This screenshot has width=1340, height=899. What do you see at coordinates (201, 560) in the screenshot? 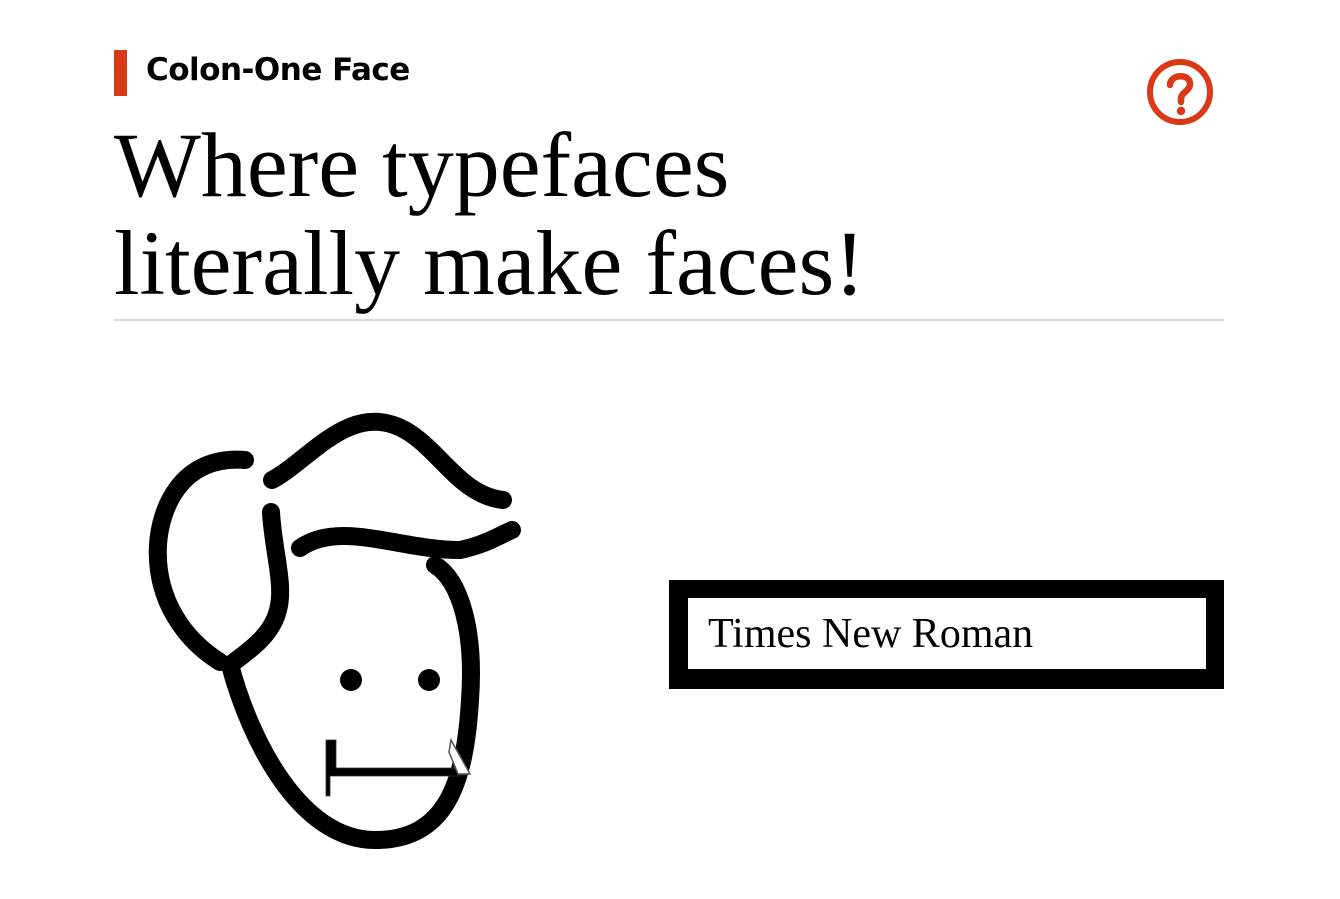
I see `head-back` at bounding box center [201, 560].